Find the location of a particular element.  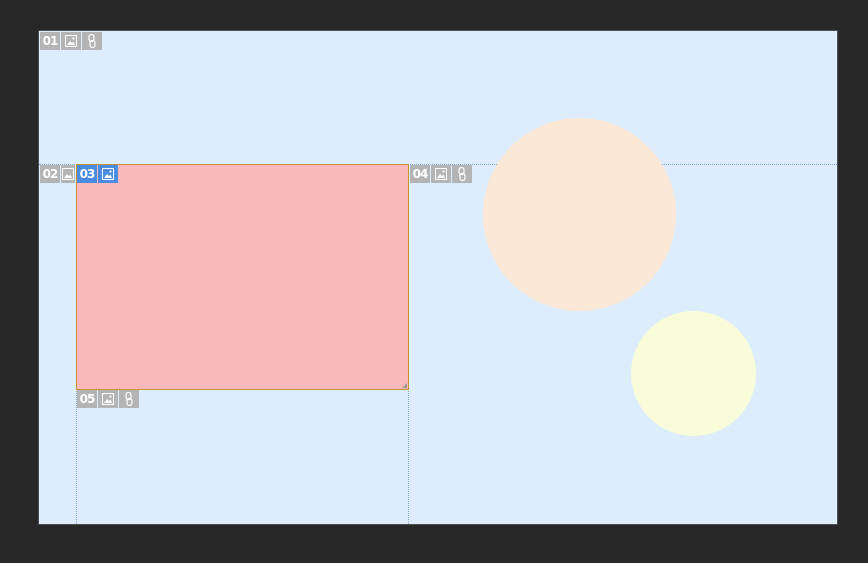

slice-number: 05 is located at coordinates (87, 399).